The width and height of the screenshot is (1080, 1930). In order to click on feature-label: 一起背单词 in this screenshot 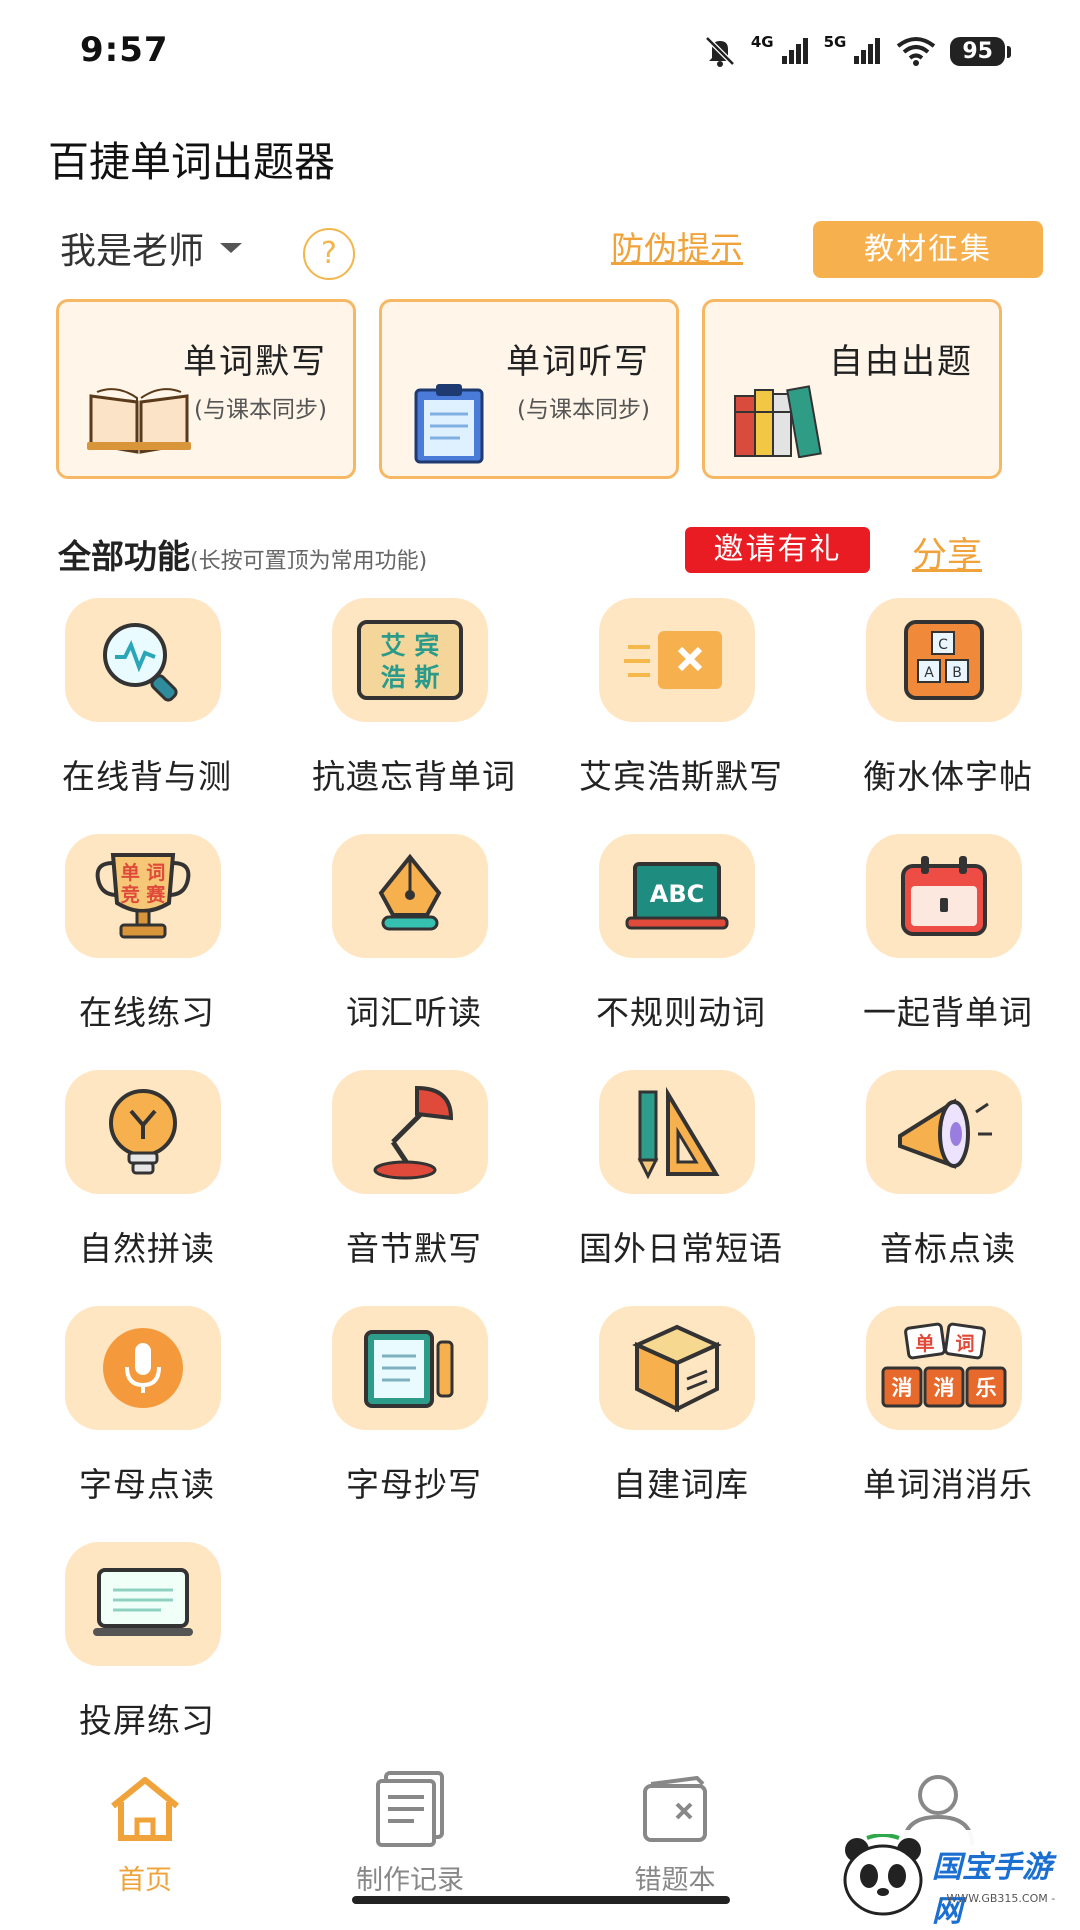, I will do `click(948, 1012)`.